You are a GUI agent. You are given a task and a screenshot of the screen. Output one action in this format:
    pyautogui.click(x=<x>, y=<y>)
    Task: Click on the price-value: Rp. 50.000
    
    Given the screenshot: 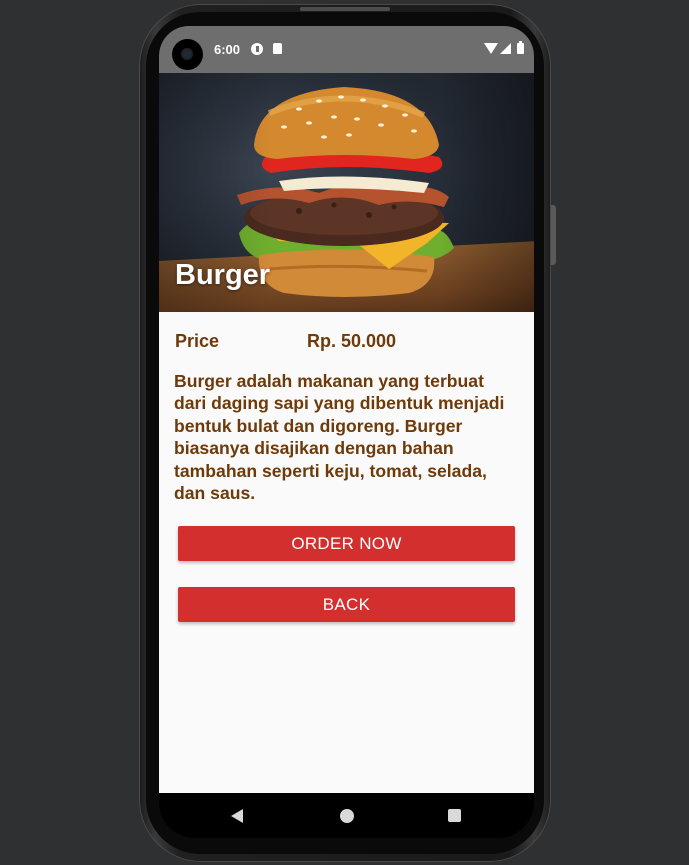 What is the action you would take?
    pyautogui.click(x=352, y=341)
    